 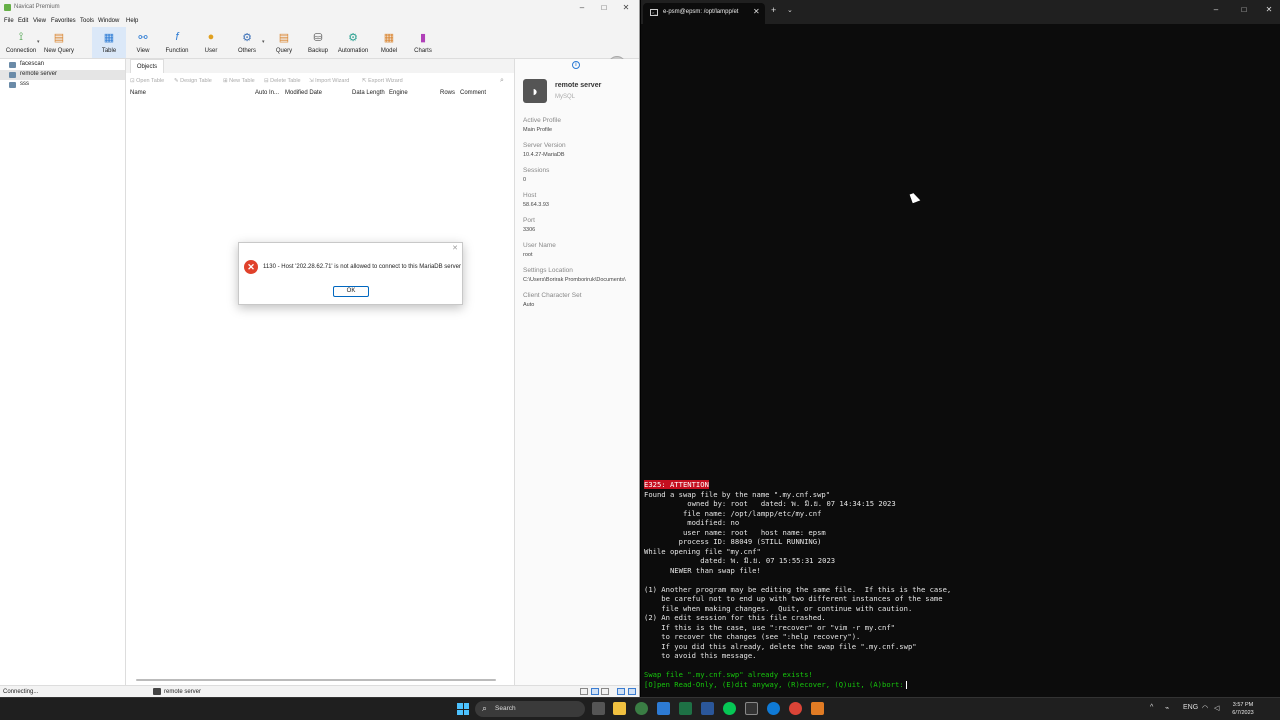 What do you see at coordinates (542, 120) in the screenshot?
I see `info-label-active-profile: Active Profile` at bounding box center [542, 120].